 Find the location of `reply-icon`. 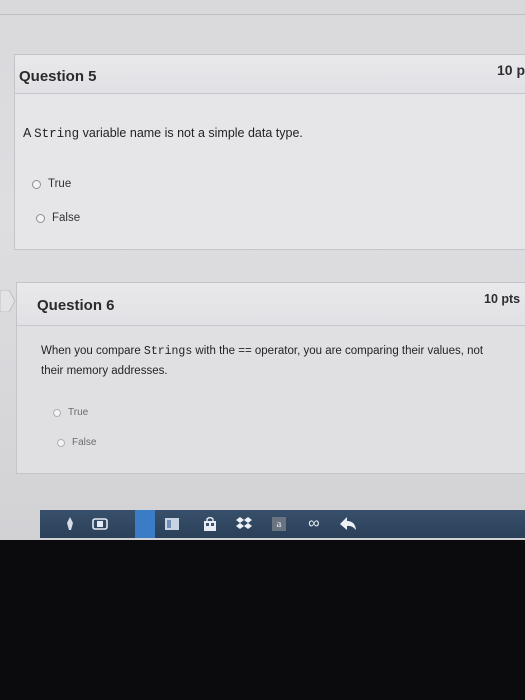

reply-icon is located at coordinates (348, 524).